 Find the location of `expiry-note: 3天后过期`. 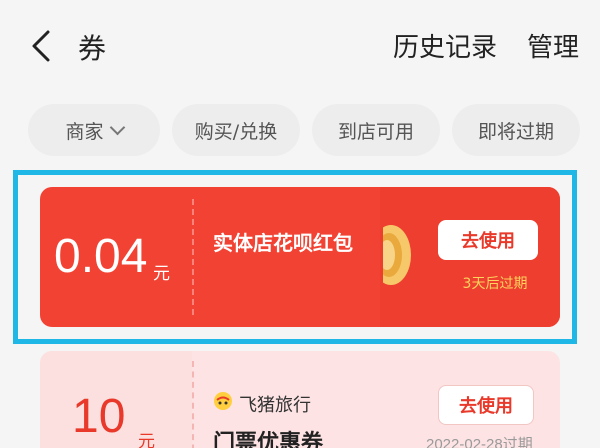

expiry-note: 3天后过期 is located at coordinates (495, 284).